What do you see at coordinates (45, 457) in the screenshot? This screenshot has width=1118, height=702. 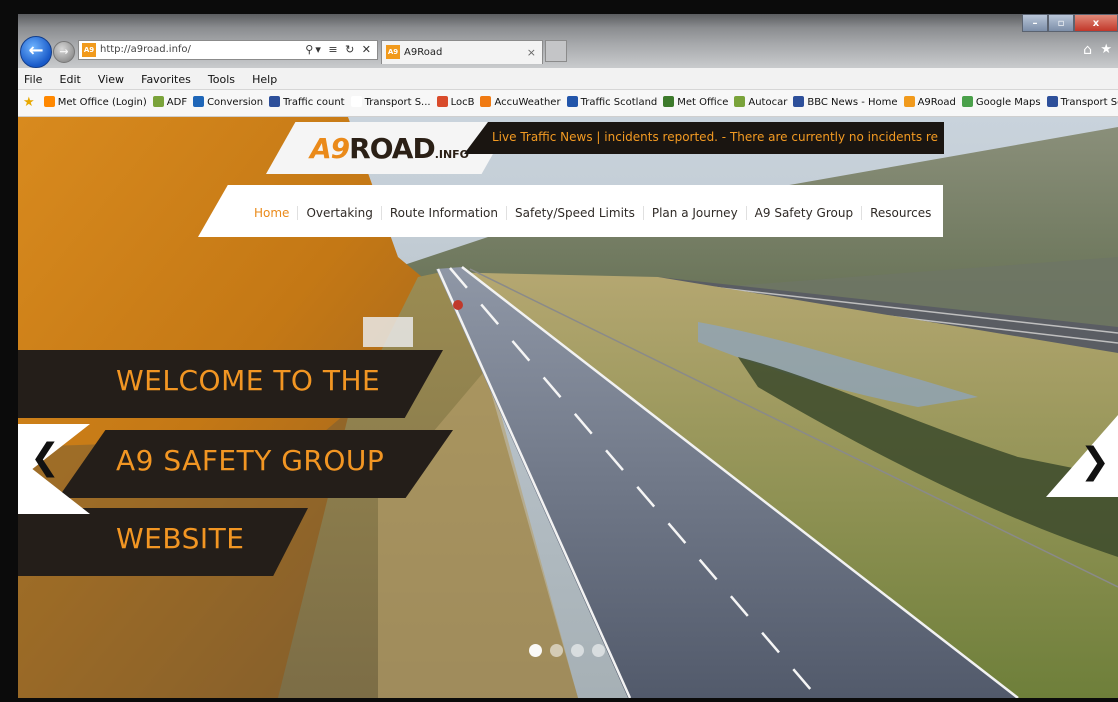 I see `chevron-left-icon: ❮` at bounding box center [45, 457].